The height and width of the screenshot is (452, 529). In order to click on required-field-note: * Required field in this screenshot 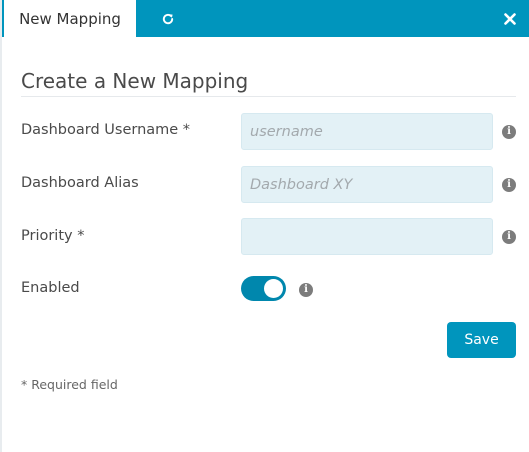, I will do `click(69, 384)`.